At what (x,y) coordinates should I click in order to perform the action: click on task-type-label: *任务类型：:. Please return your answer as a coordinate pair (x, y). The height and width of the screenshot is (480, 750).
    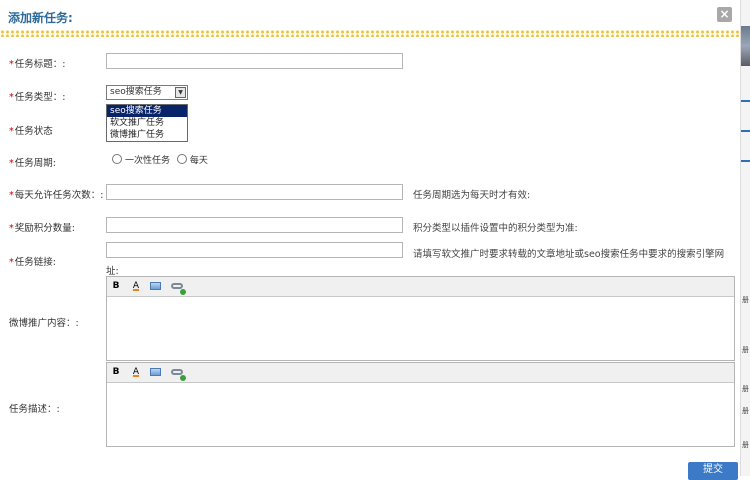
    Looking at the image, I should click on (37, 97).